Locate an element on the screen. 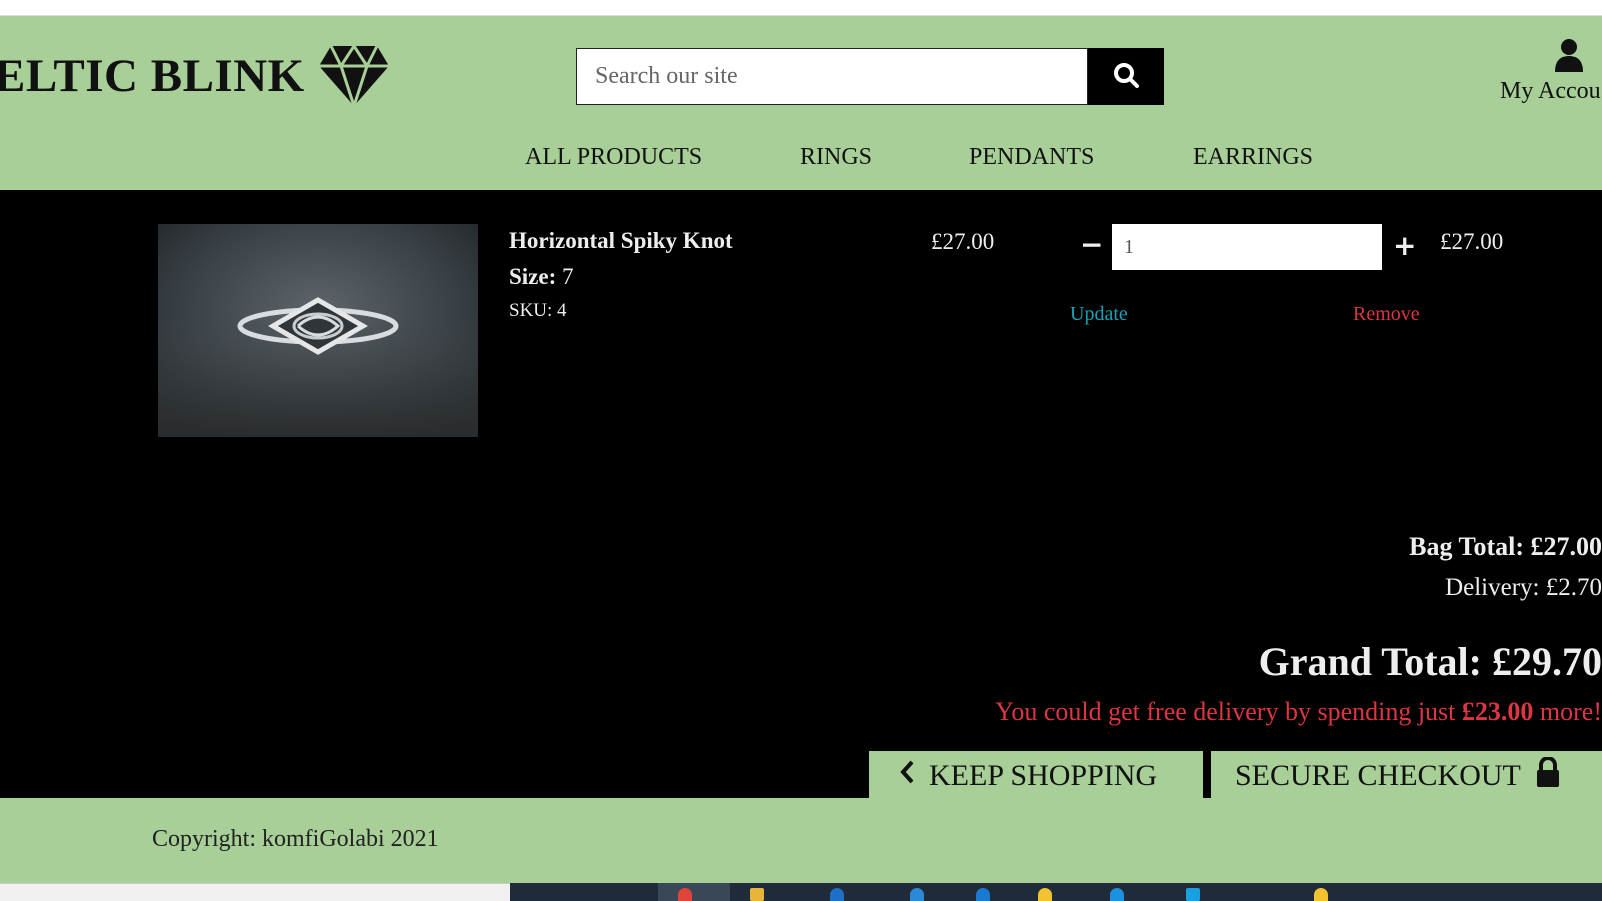 The image size is (1602, 901). product-size: Size: 7 is located at coordinates (541, 277).